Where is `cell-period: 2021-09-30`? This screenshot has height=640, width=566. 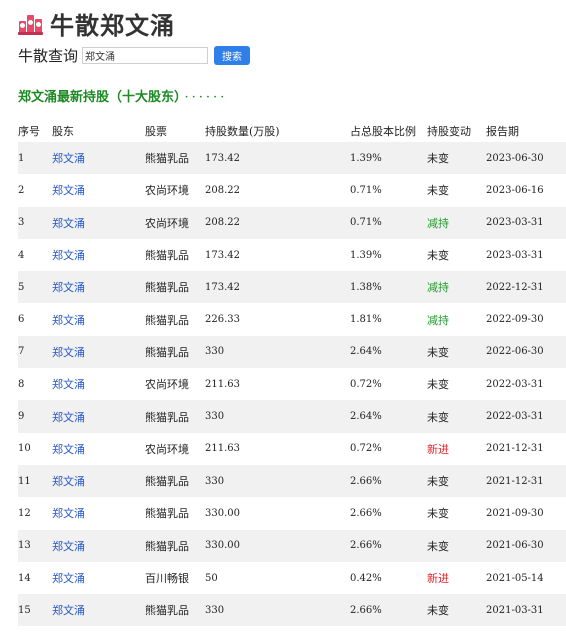
cell-period: 2021-09-30 is located at coordinates (515, 513).